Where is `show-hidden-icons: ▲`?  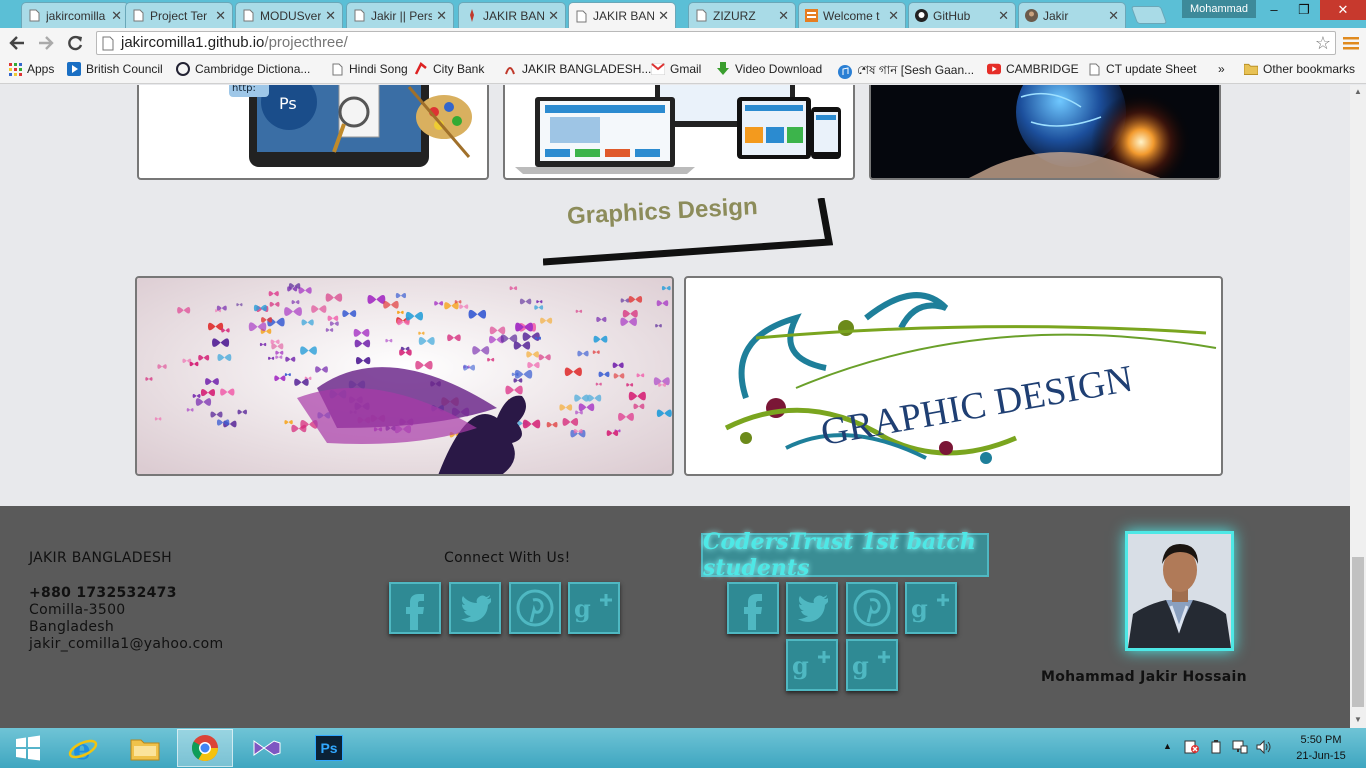 show-hidden-icons: ▲ is located at coordinates (1167, 746).